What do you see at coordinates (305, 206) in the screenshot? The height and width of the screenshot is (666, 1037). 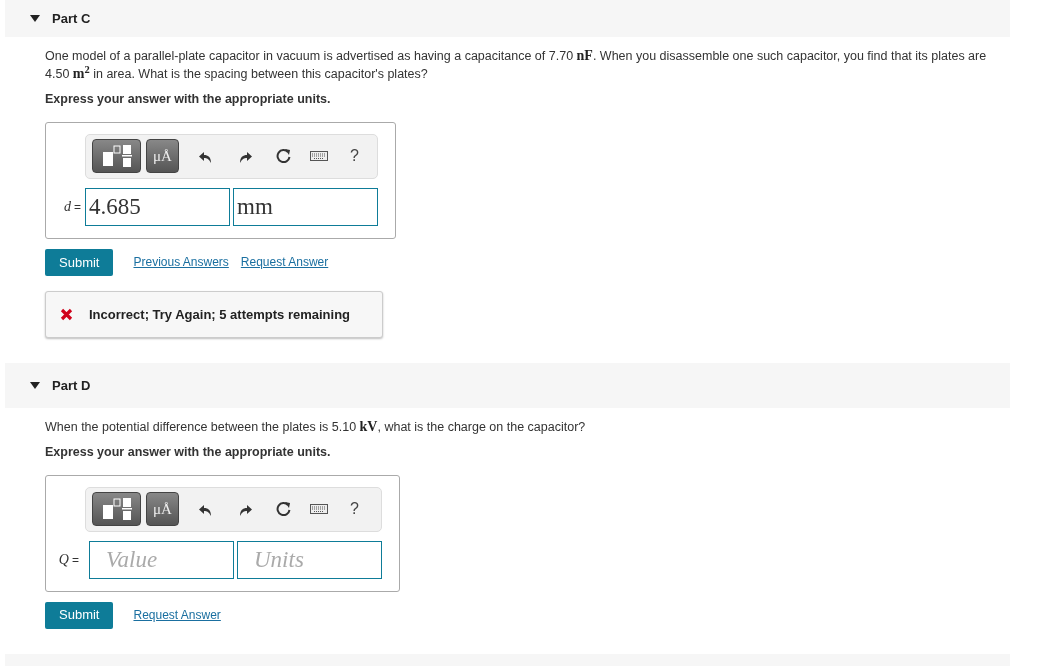 I see `units-field: mm` at bounding box center [305, 206].